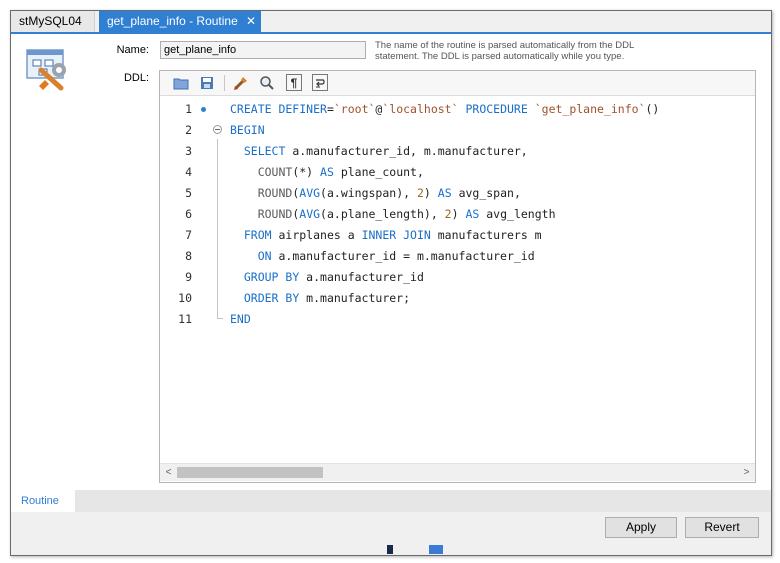 The image size is (780, 563). What do you see at coordinates (722, 527) in the screenshot?
I see `revert-button: Revert` at bounding box center [722, 527].